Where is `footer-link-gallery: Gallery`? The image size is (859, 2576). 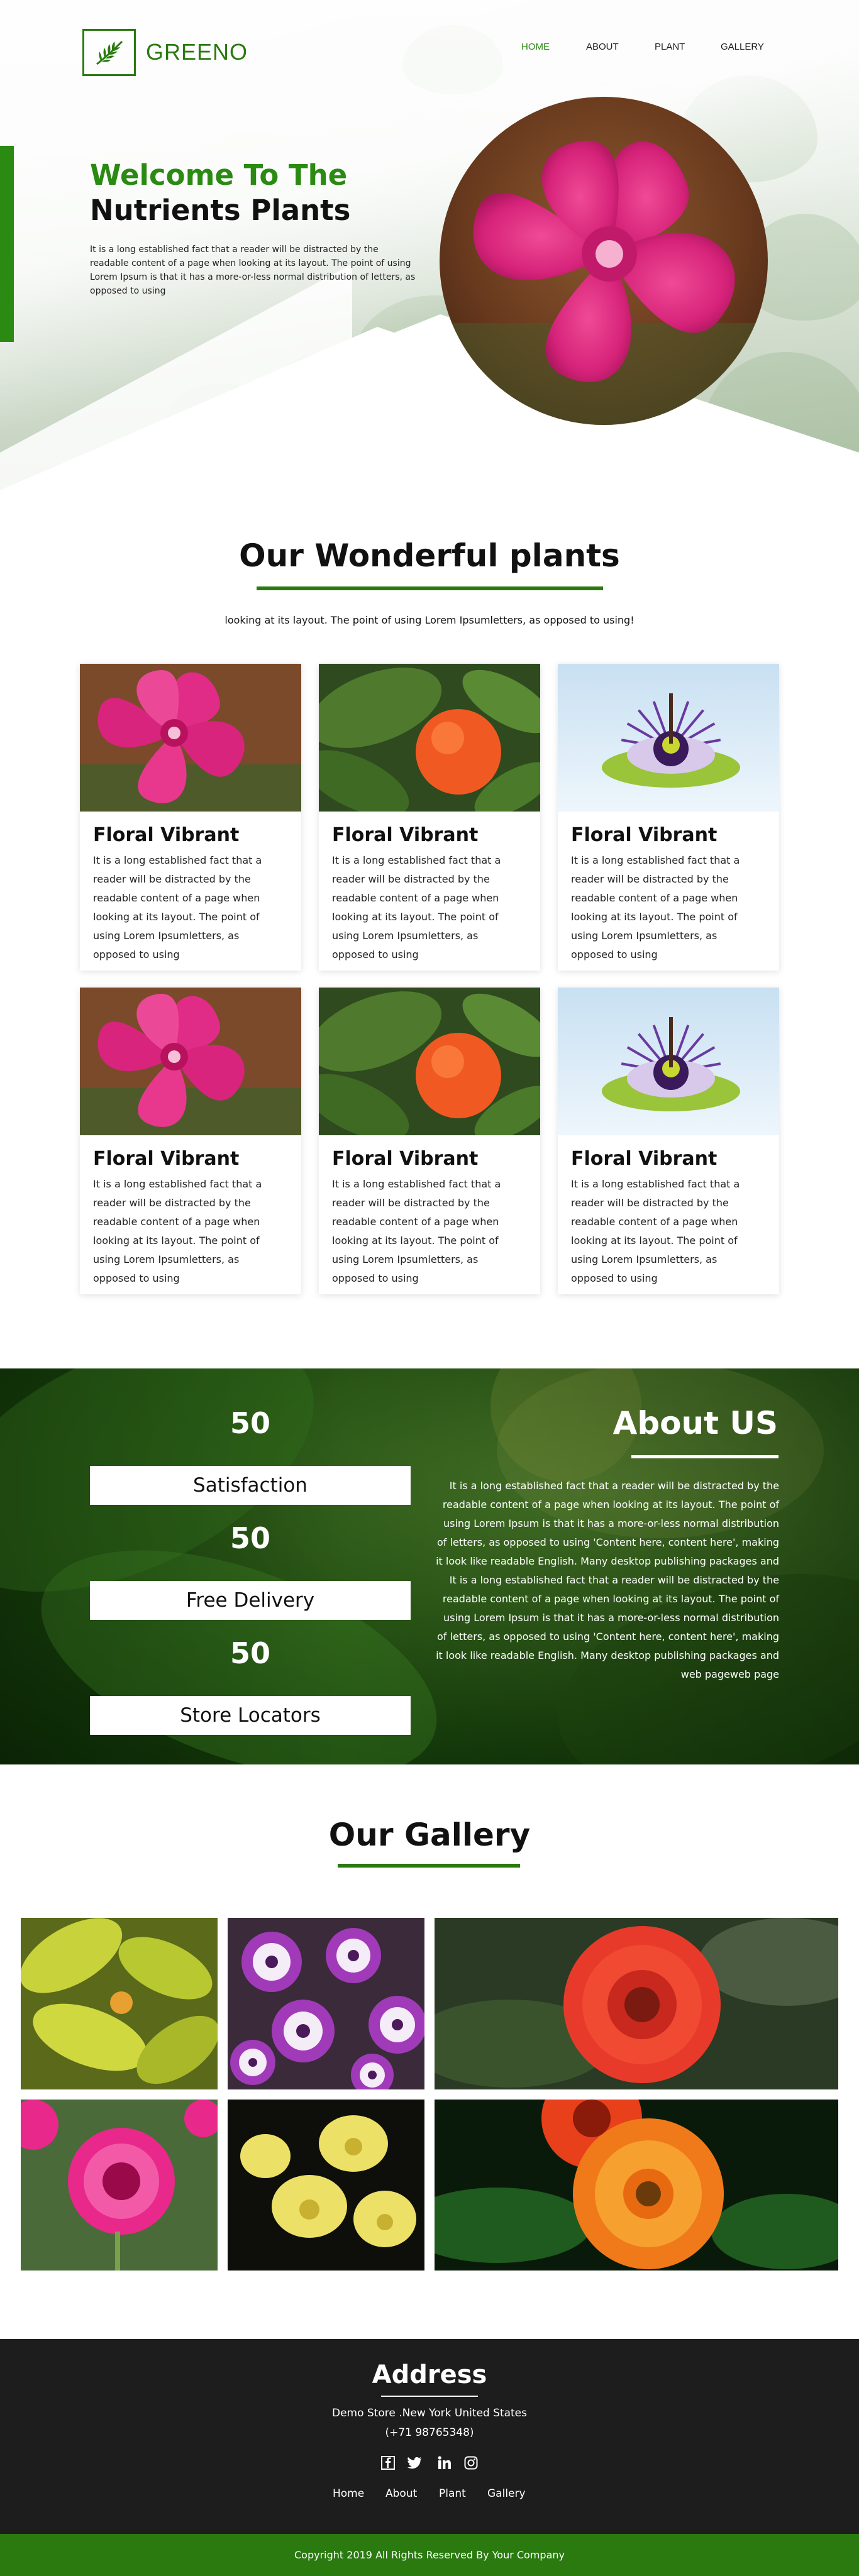
footer-link-gallery: Gallery is located at coordinates (506, 2493).